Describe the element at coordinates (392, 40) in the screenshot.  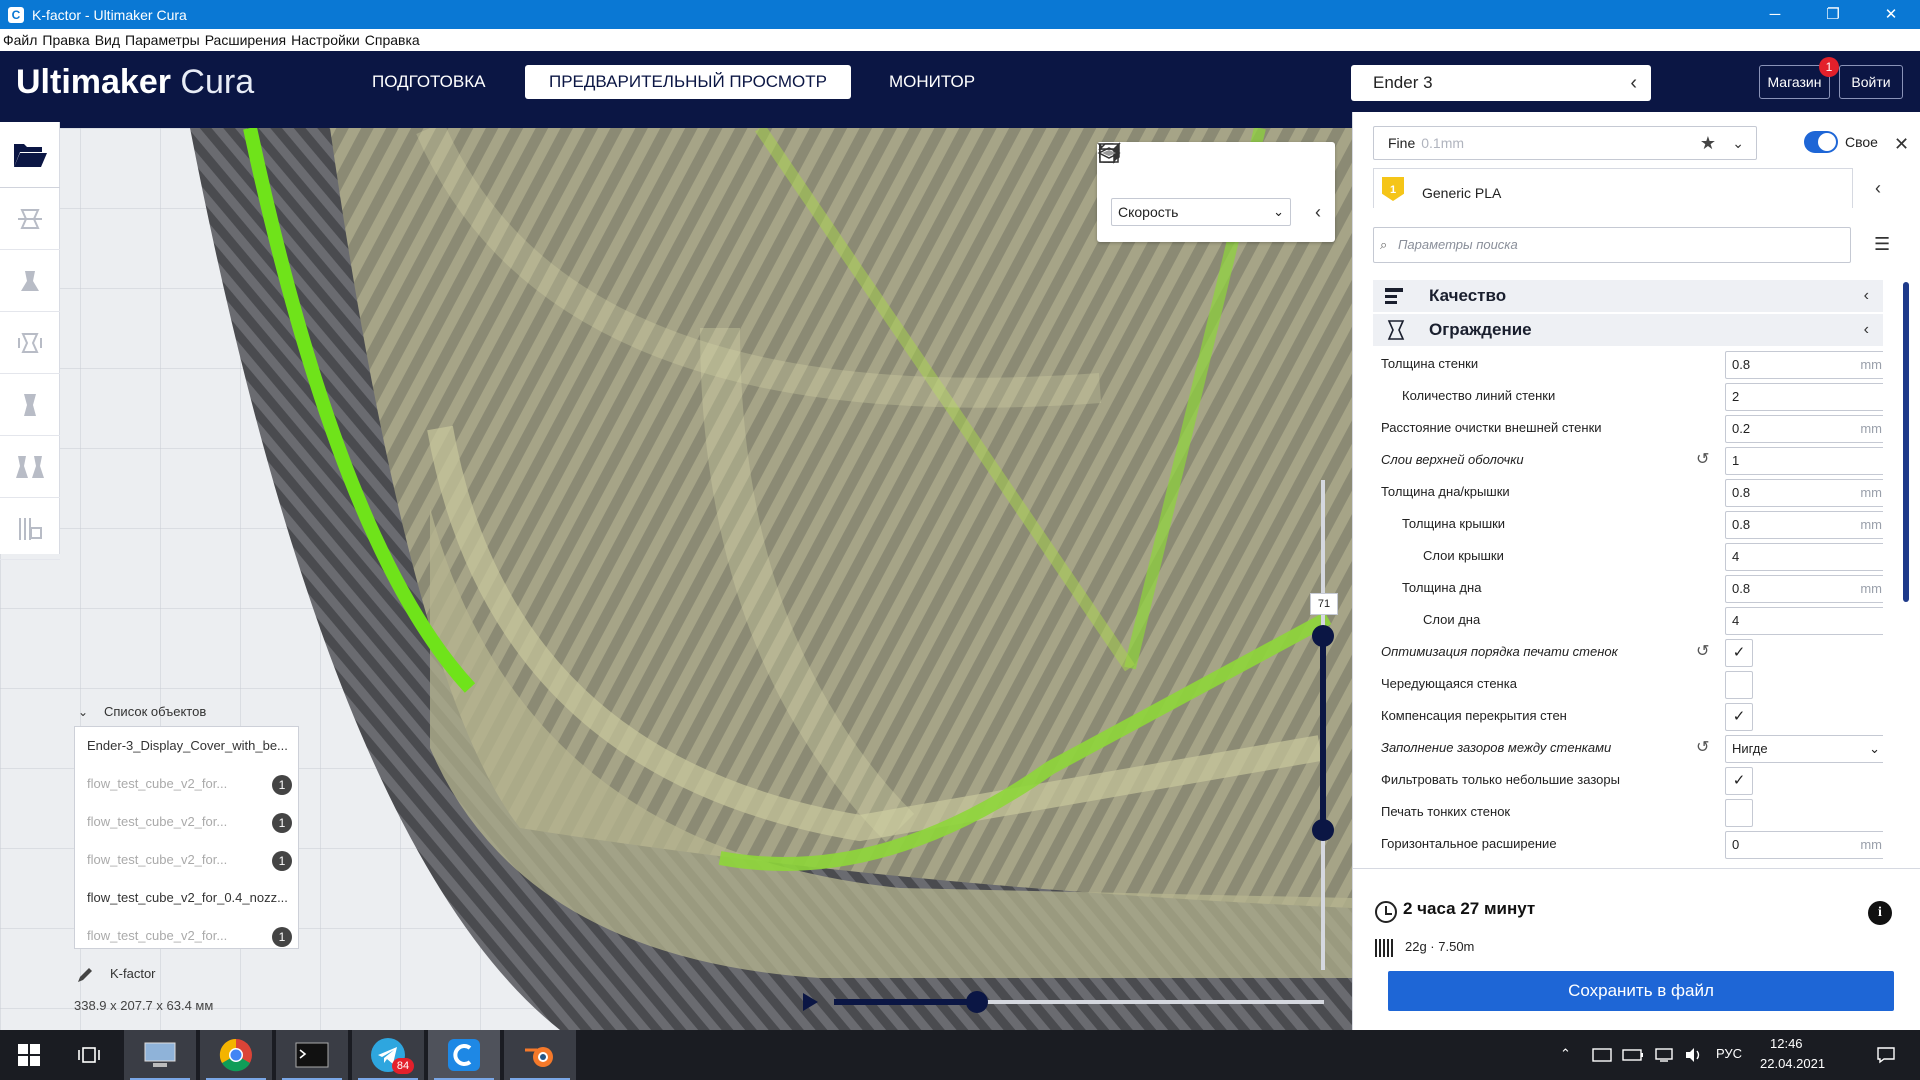
I see `menu-help: Справка` at that location.